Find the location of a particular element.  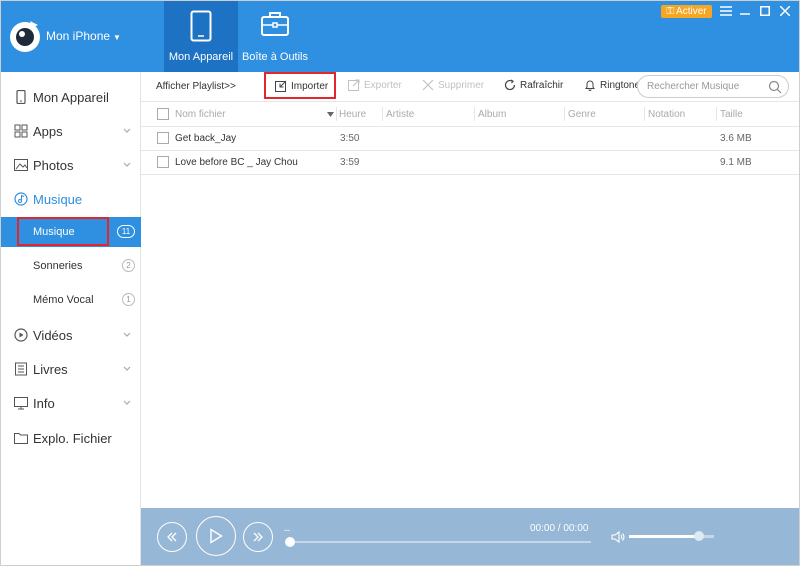

sidebar-item-explo-fichier: Explo. Fichier is located at coordinates (71, 438).